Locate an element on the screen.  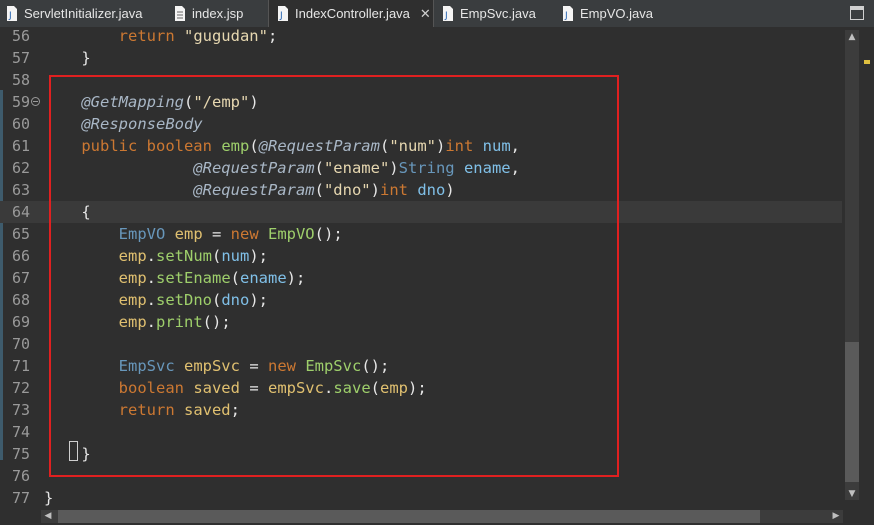
tab-empvo: J EmpVO.java is located at coordinates (607, 13).